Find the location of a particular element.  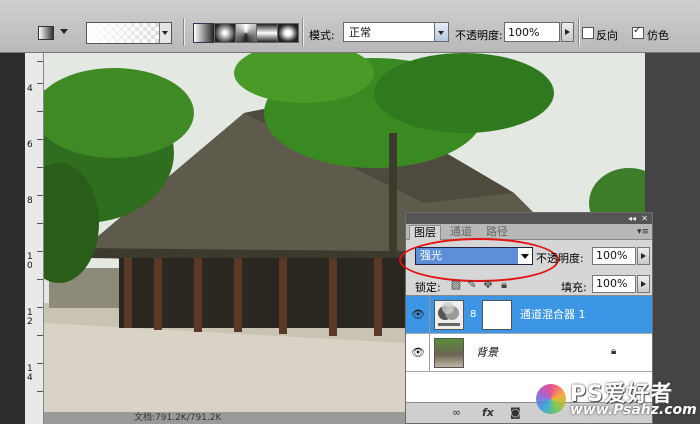

add-mask-icon: ◙ is located at coordinates (515, 412).